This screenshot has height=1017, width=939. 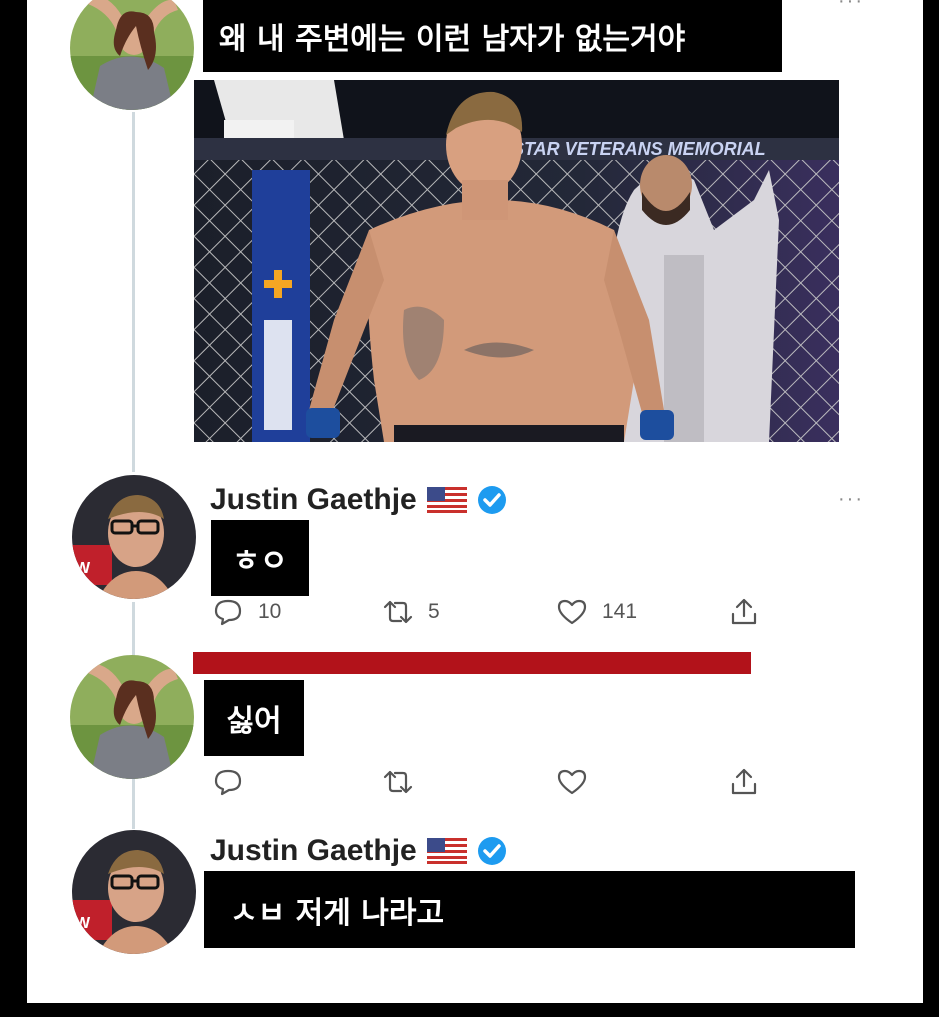 I want to click on post-caption: 왜 내 주변에는 이런 남자가 없는거야, so click(x=492, y=36).